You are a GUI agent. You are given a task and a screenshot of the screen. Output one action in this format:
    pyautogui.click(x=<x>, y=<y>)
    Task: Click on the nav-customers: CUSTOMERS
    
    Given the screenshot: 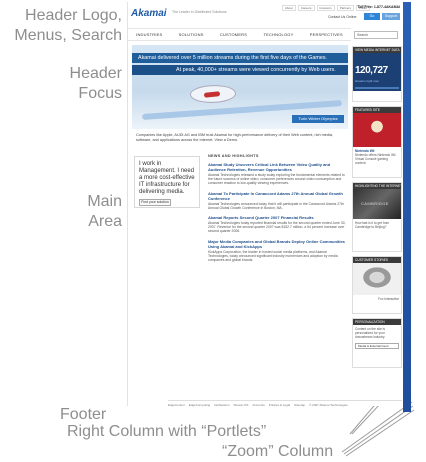 What is the action you would take?
    pyautogui.click(x=233, y=34)
    